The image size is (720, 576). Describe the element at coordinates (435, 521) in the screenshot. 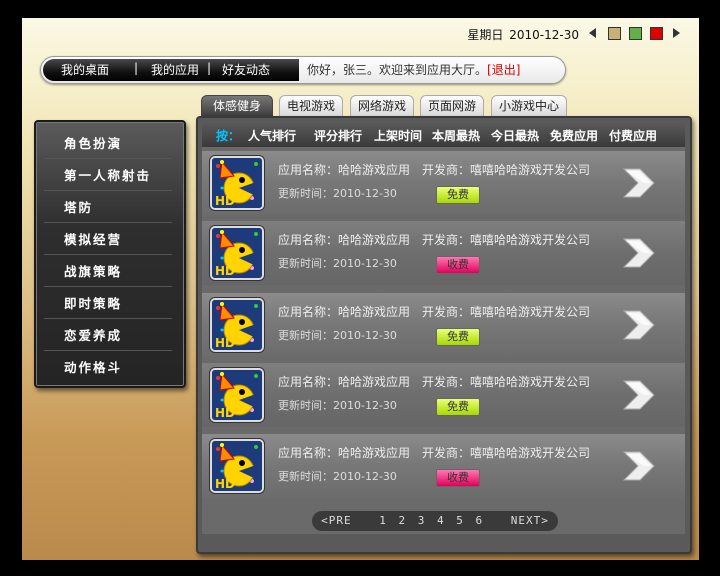

I see `pagination: <PRE 1 2 3 4 5 6 NEXT>` at that location.